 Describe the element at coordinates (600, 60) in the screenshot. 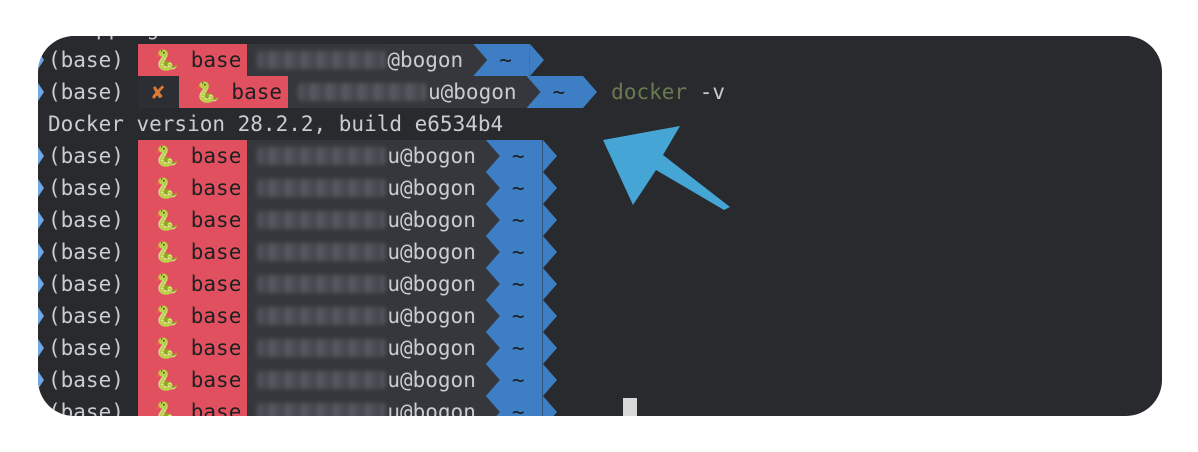

I see `prompt-row: (base) 🐍 base @bogon ~` at that location.